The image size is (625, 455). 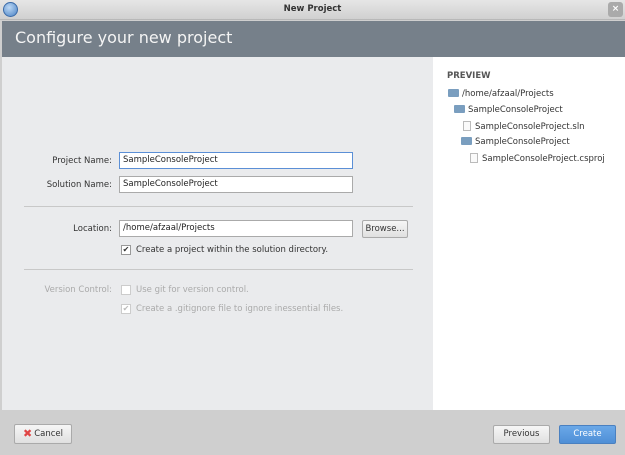 I want to click on preview-title: PREVIEW, so click(x=469, y=76).